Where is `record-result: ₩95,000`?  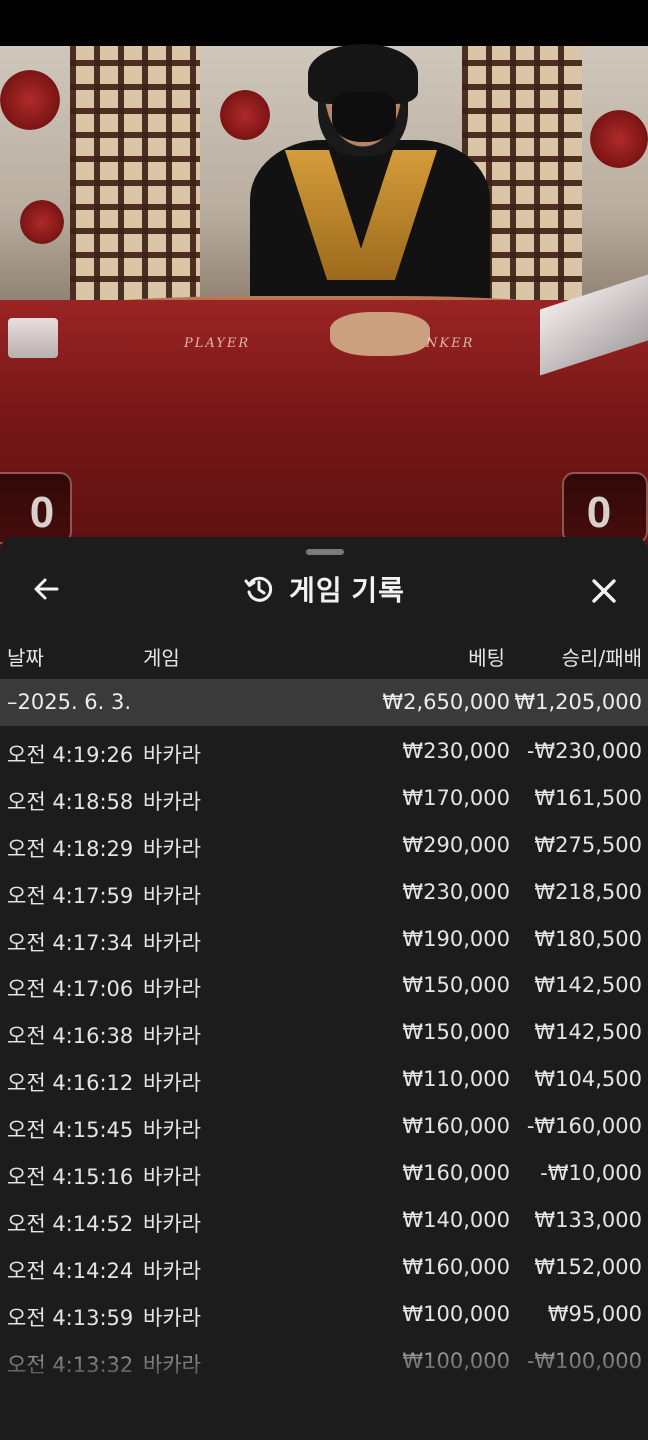
record-result: ₩95,000 is located at coordinates (594, 1313).